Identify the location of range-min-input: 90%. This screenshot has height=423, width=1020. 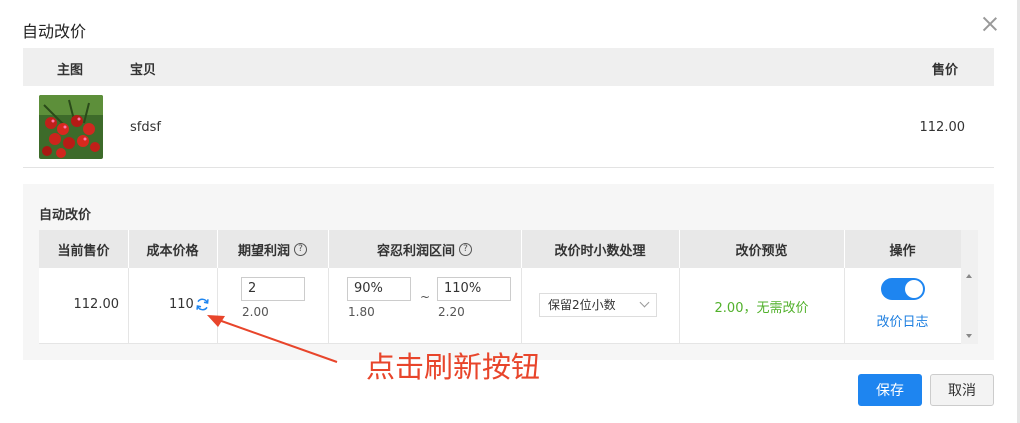
(379, 289).